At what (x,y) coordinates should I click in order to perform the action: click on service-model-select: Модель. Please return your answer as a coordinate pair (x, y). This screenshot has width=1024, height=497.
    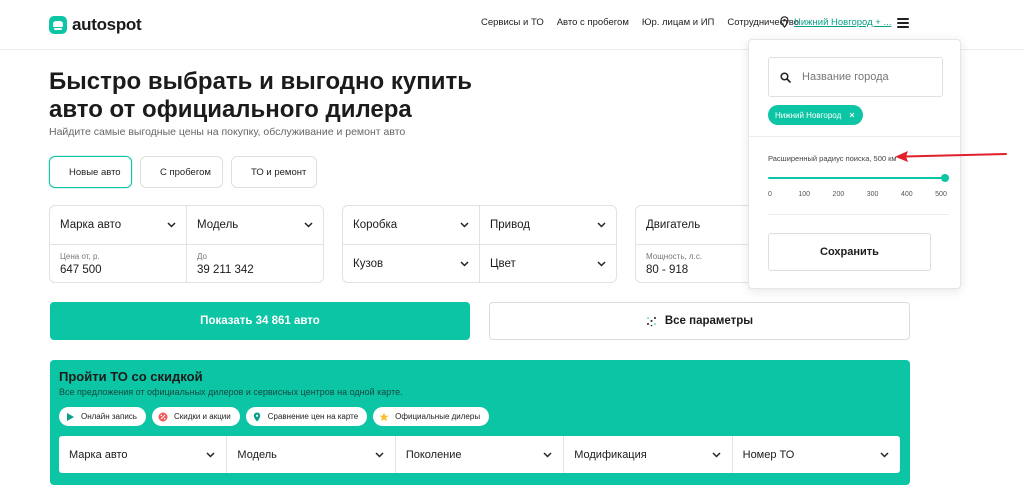
    Looking at the image, I should click on (311, 454).